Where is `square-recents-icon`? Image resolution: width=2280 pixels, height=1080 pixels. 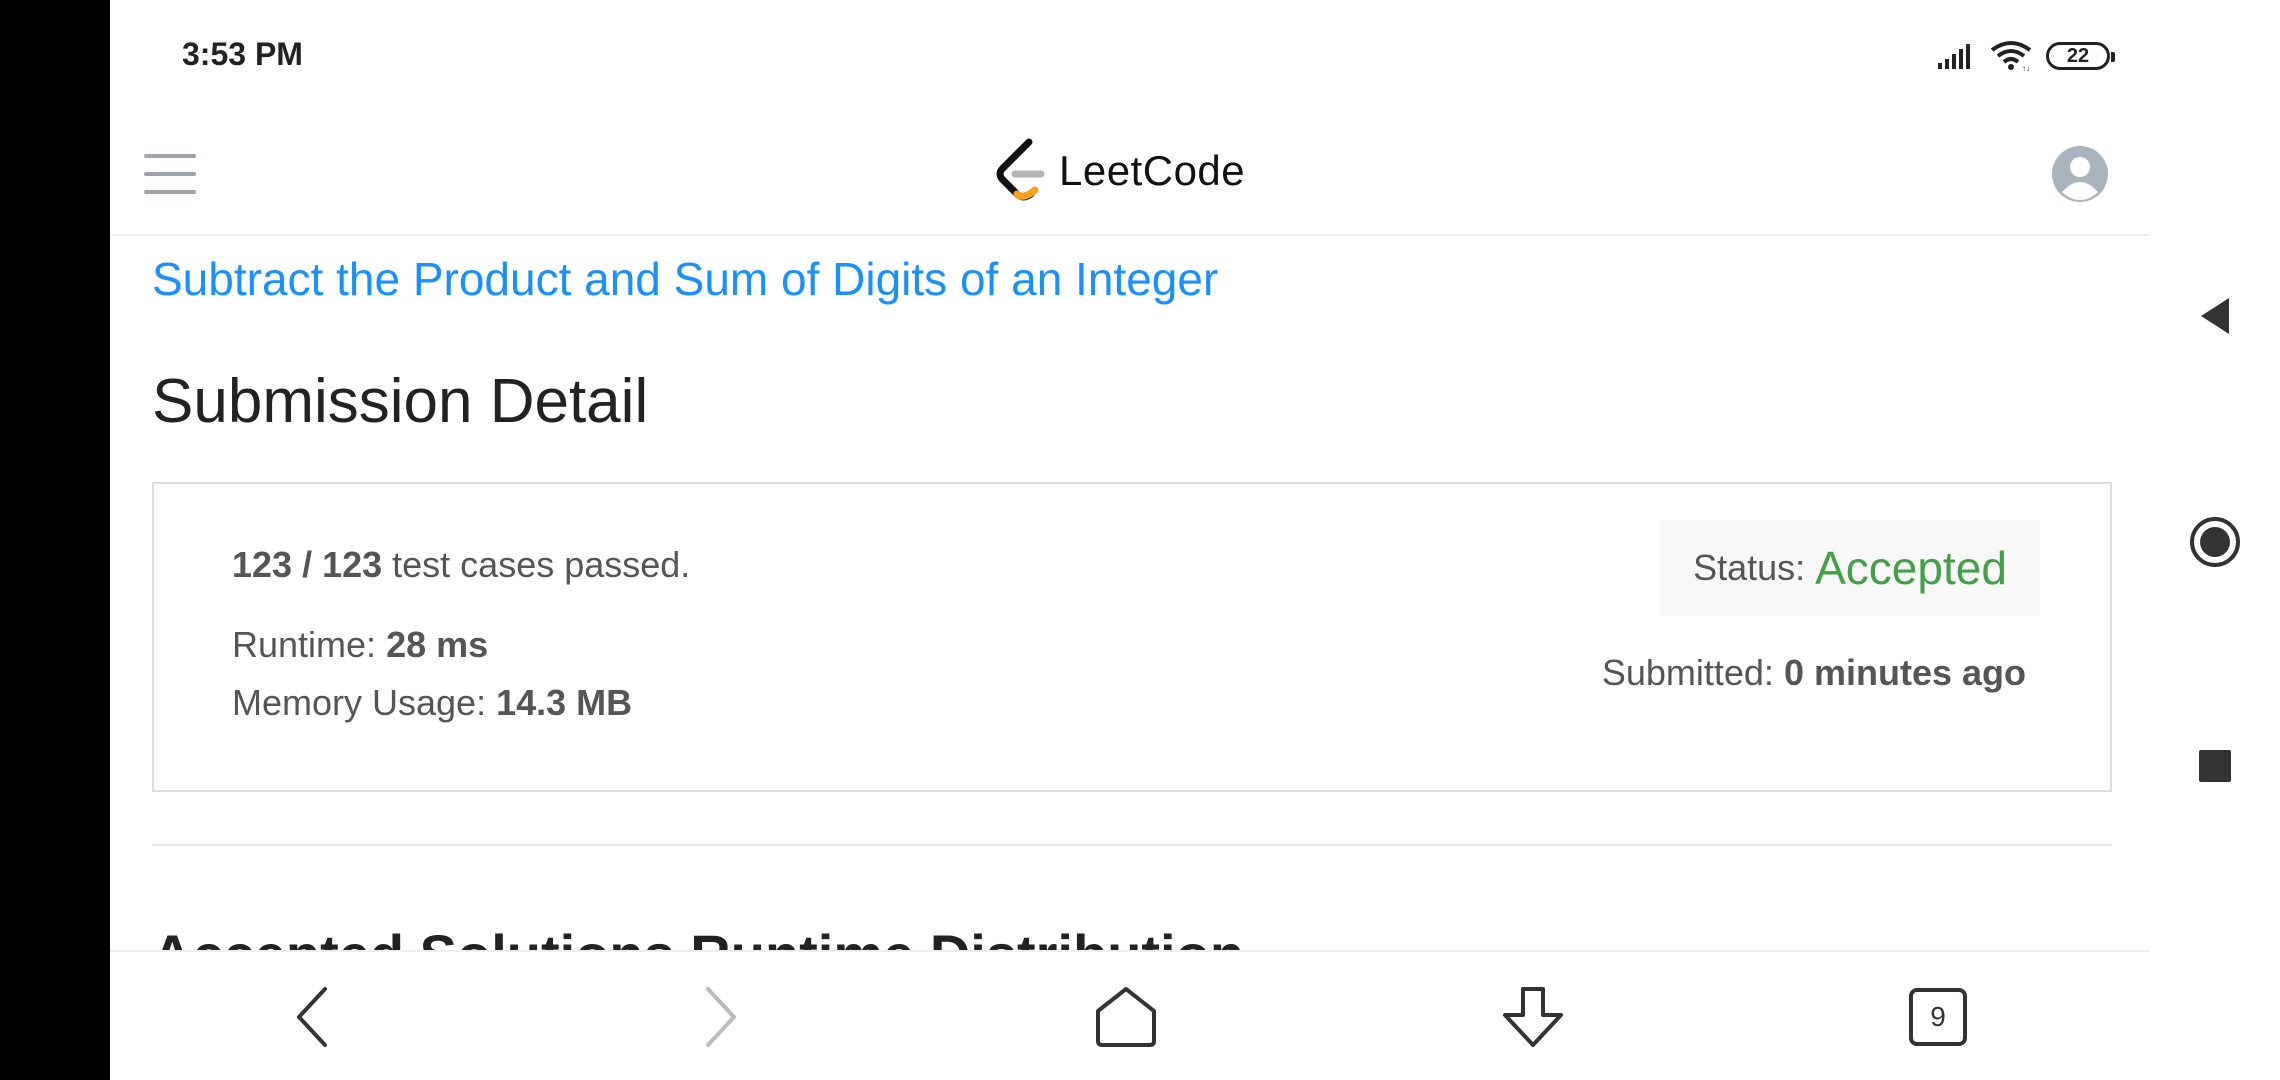 square-recents-icon is located at coordinates (2215, 766).